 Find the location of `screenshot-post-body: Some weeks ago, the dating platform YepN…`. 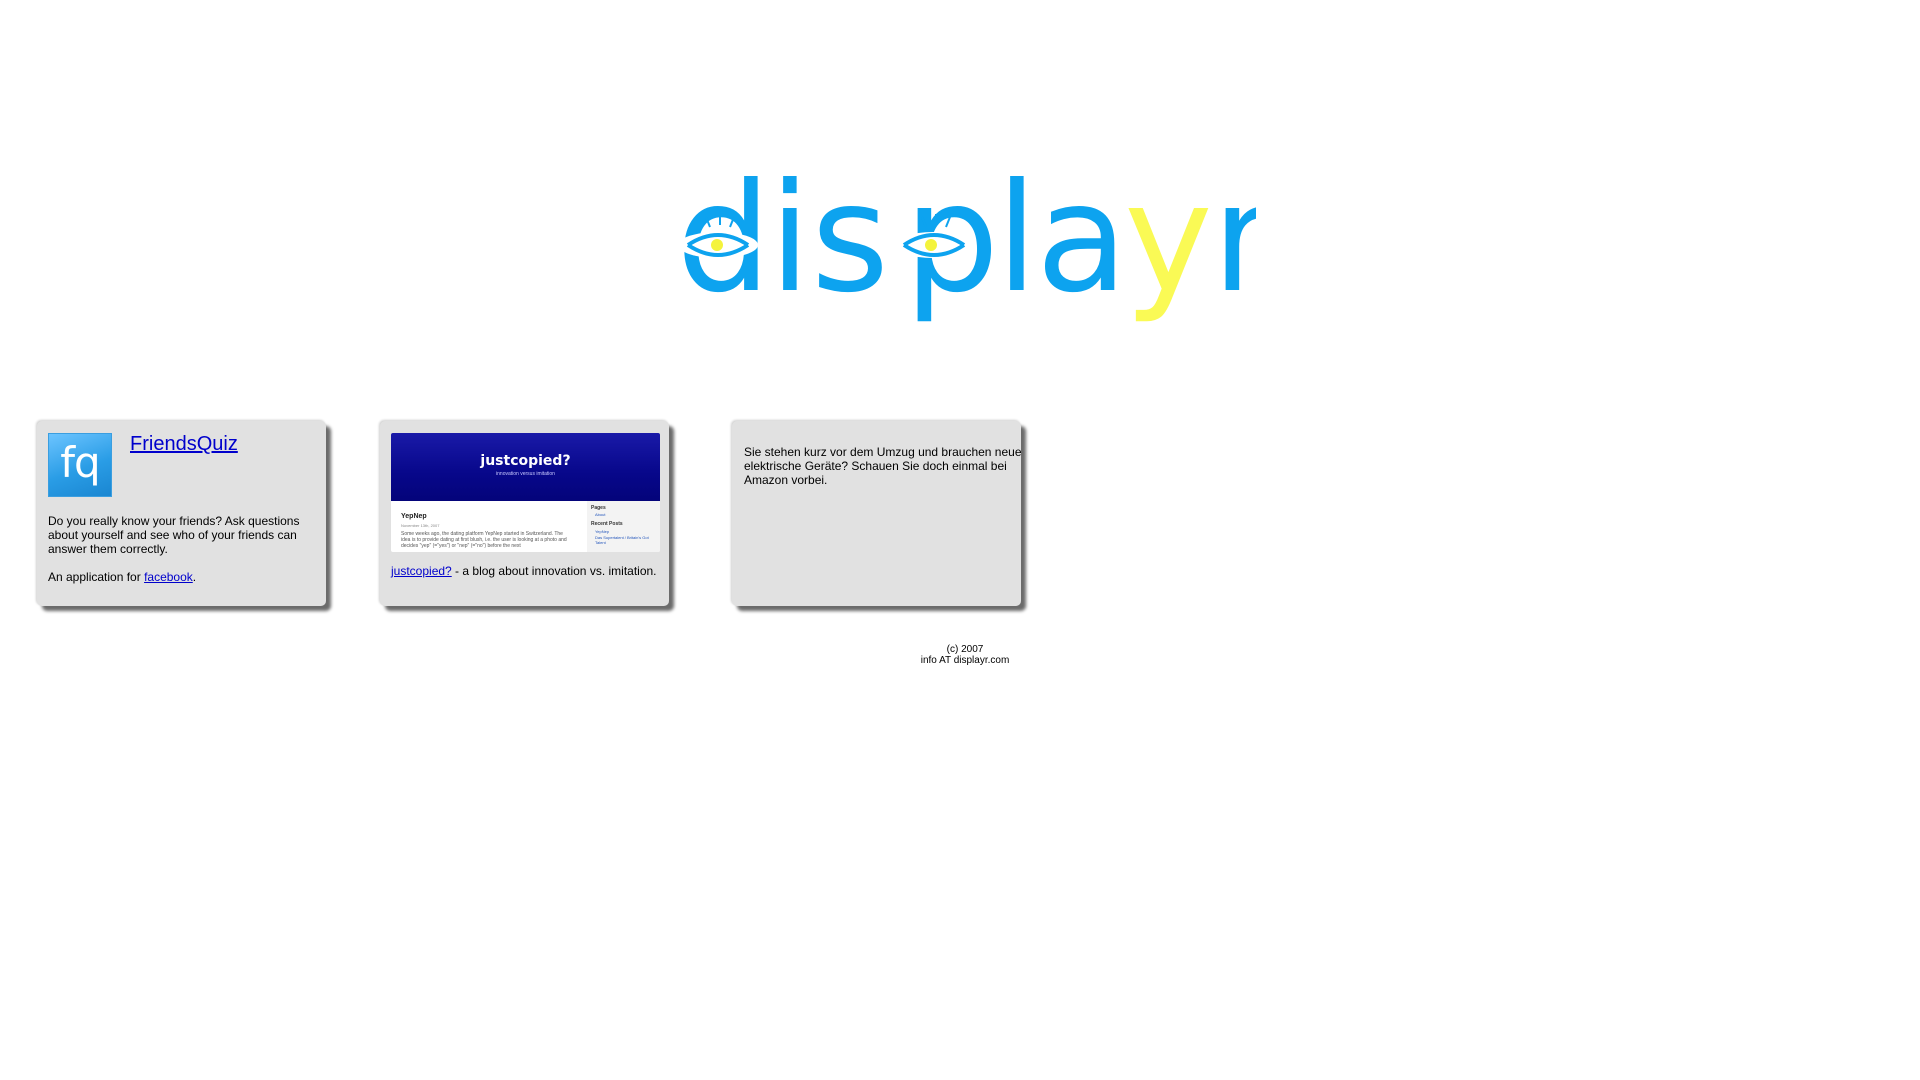

screenshot-post-body: Some weeks ago, the dating platform YepN… is located at coordinates (484, 540).